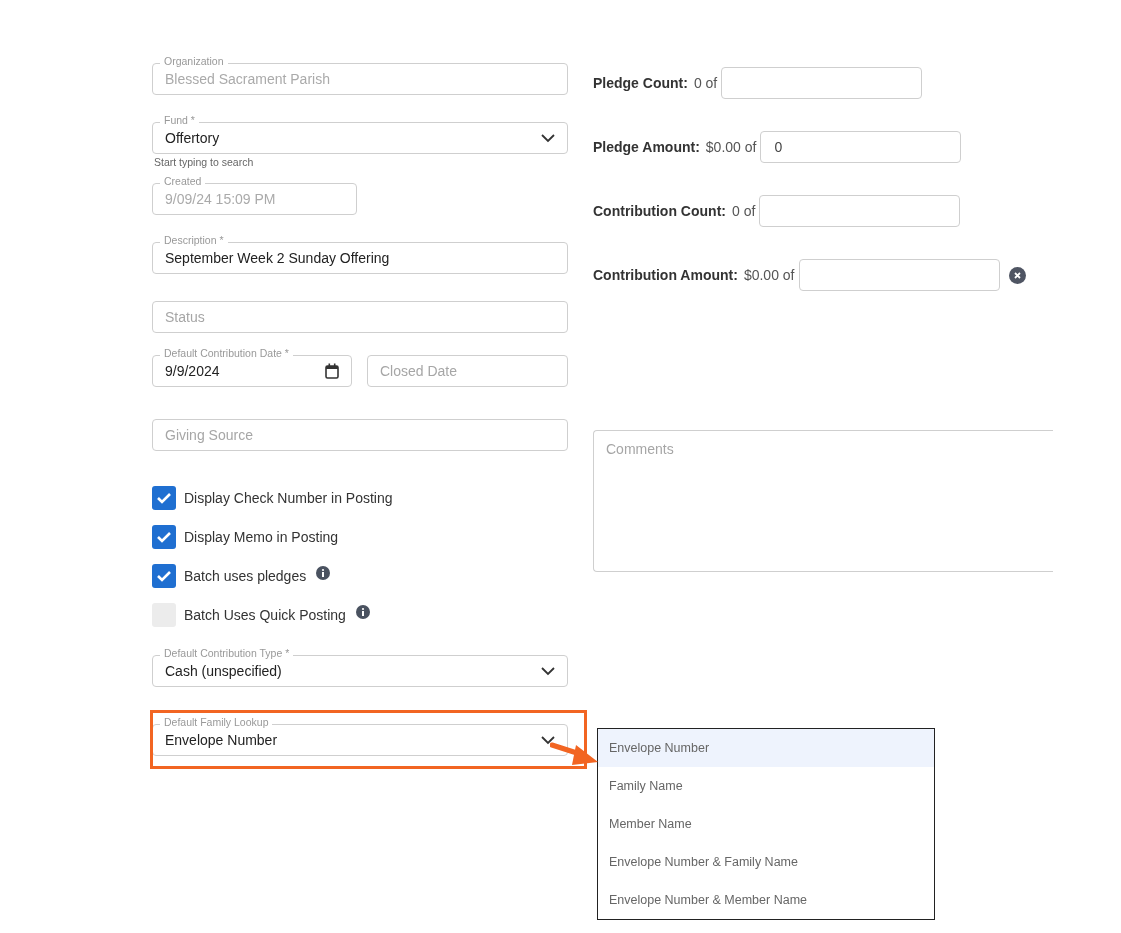  What do you see at coordinates (1017, 275) in the screenshot?
I see `clear-icon` at bounding box center [1017, 275].